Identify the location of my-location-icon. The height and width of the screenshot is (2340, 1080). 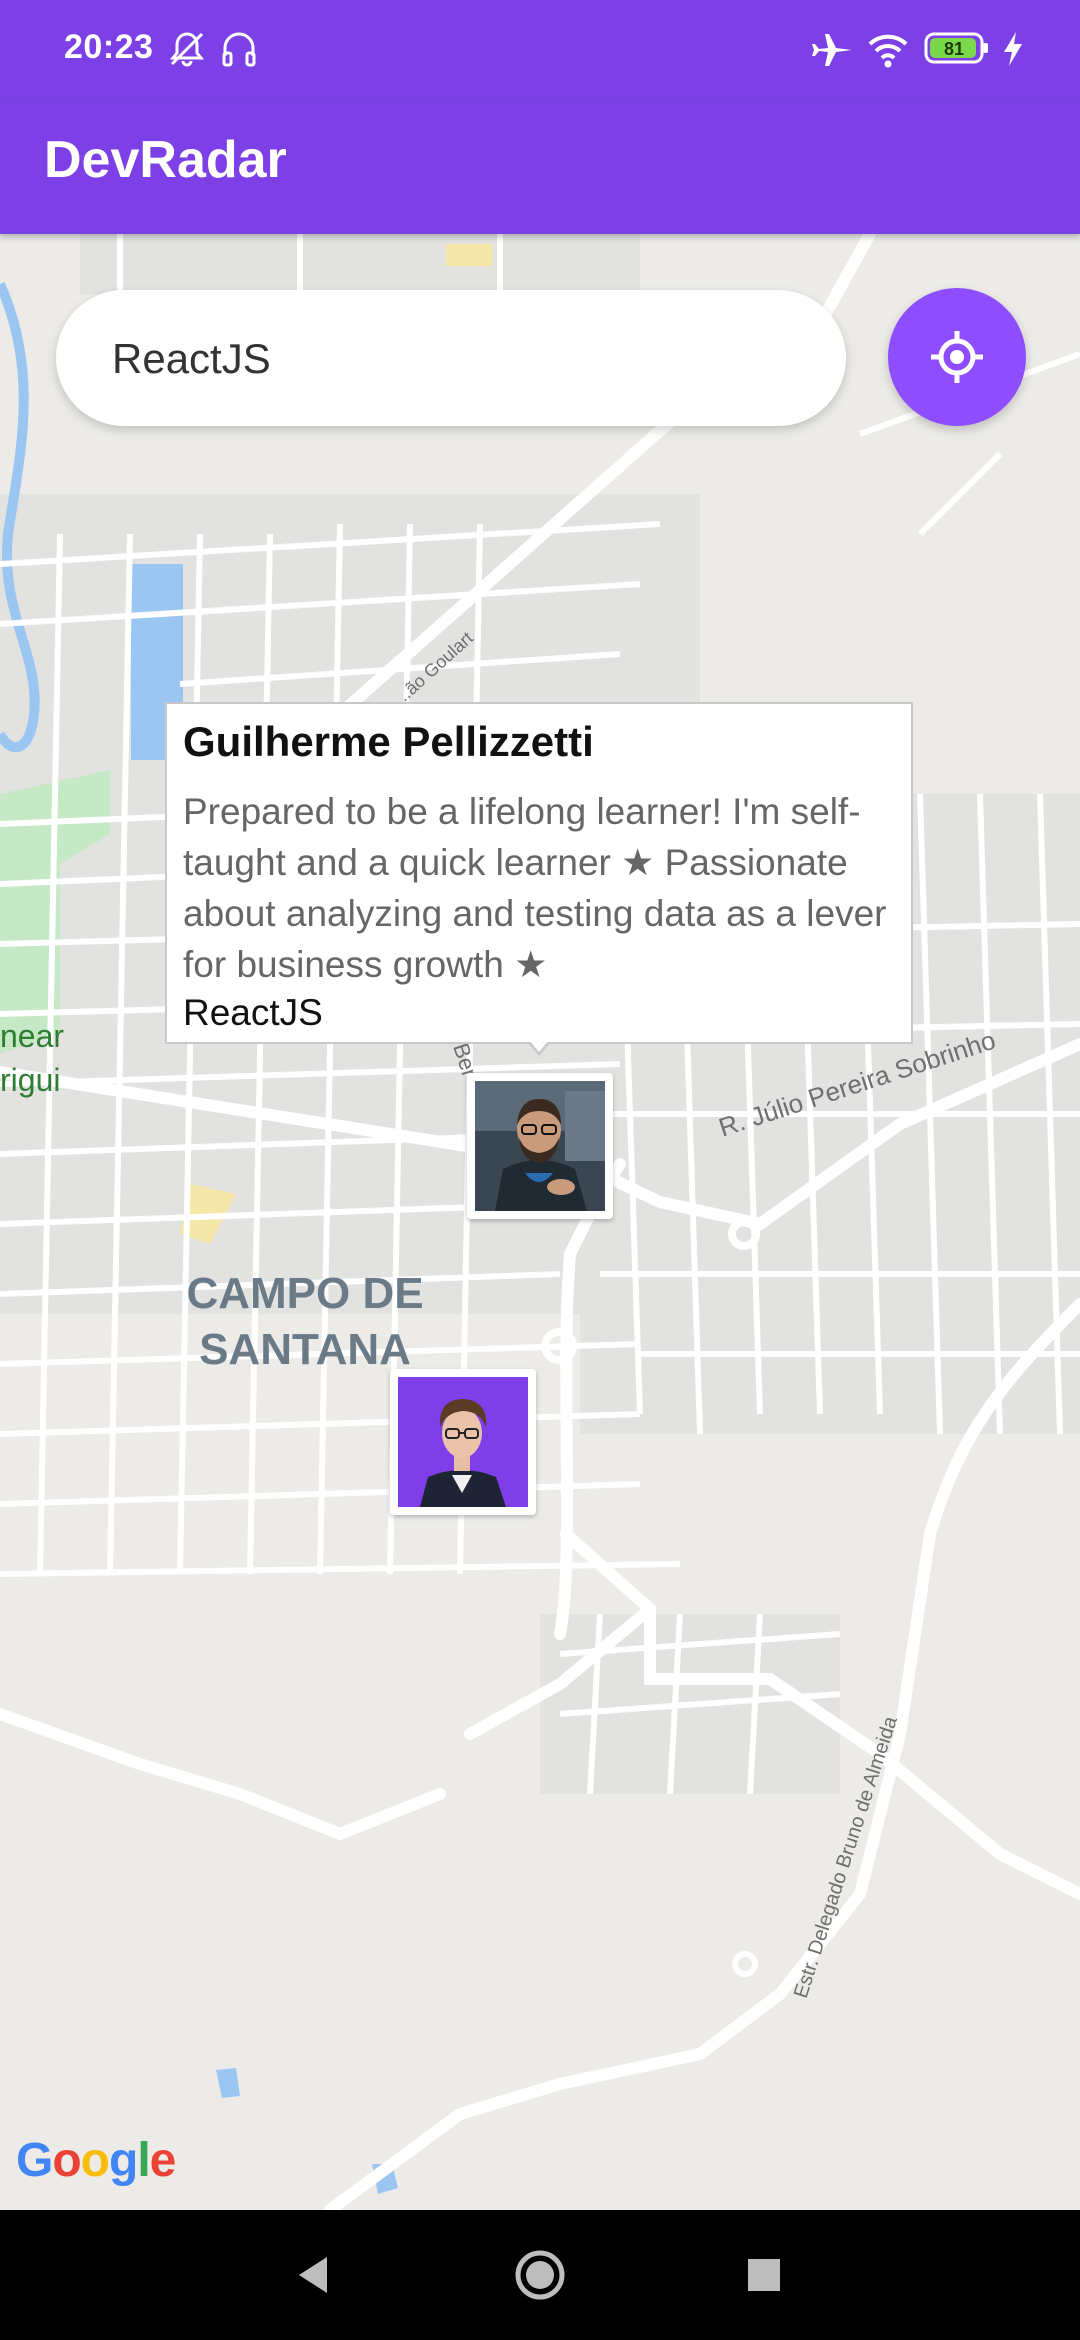
(957, 357).